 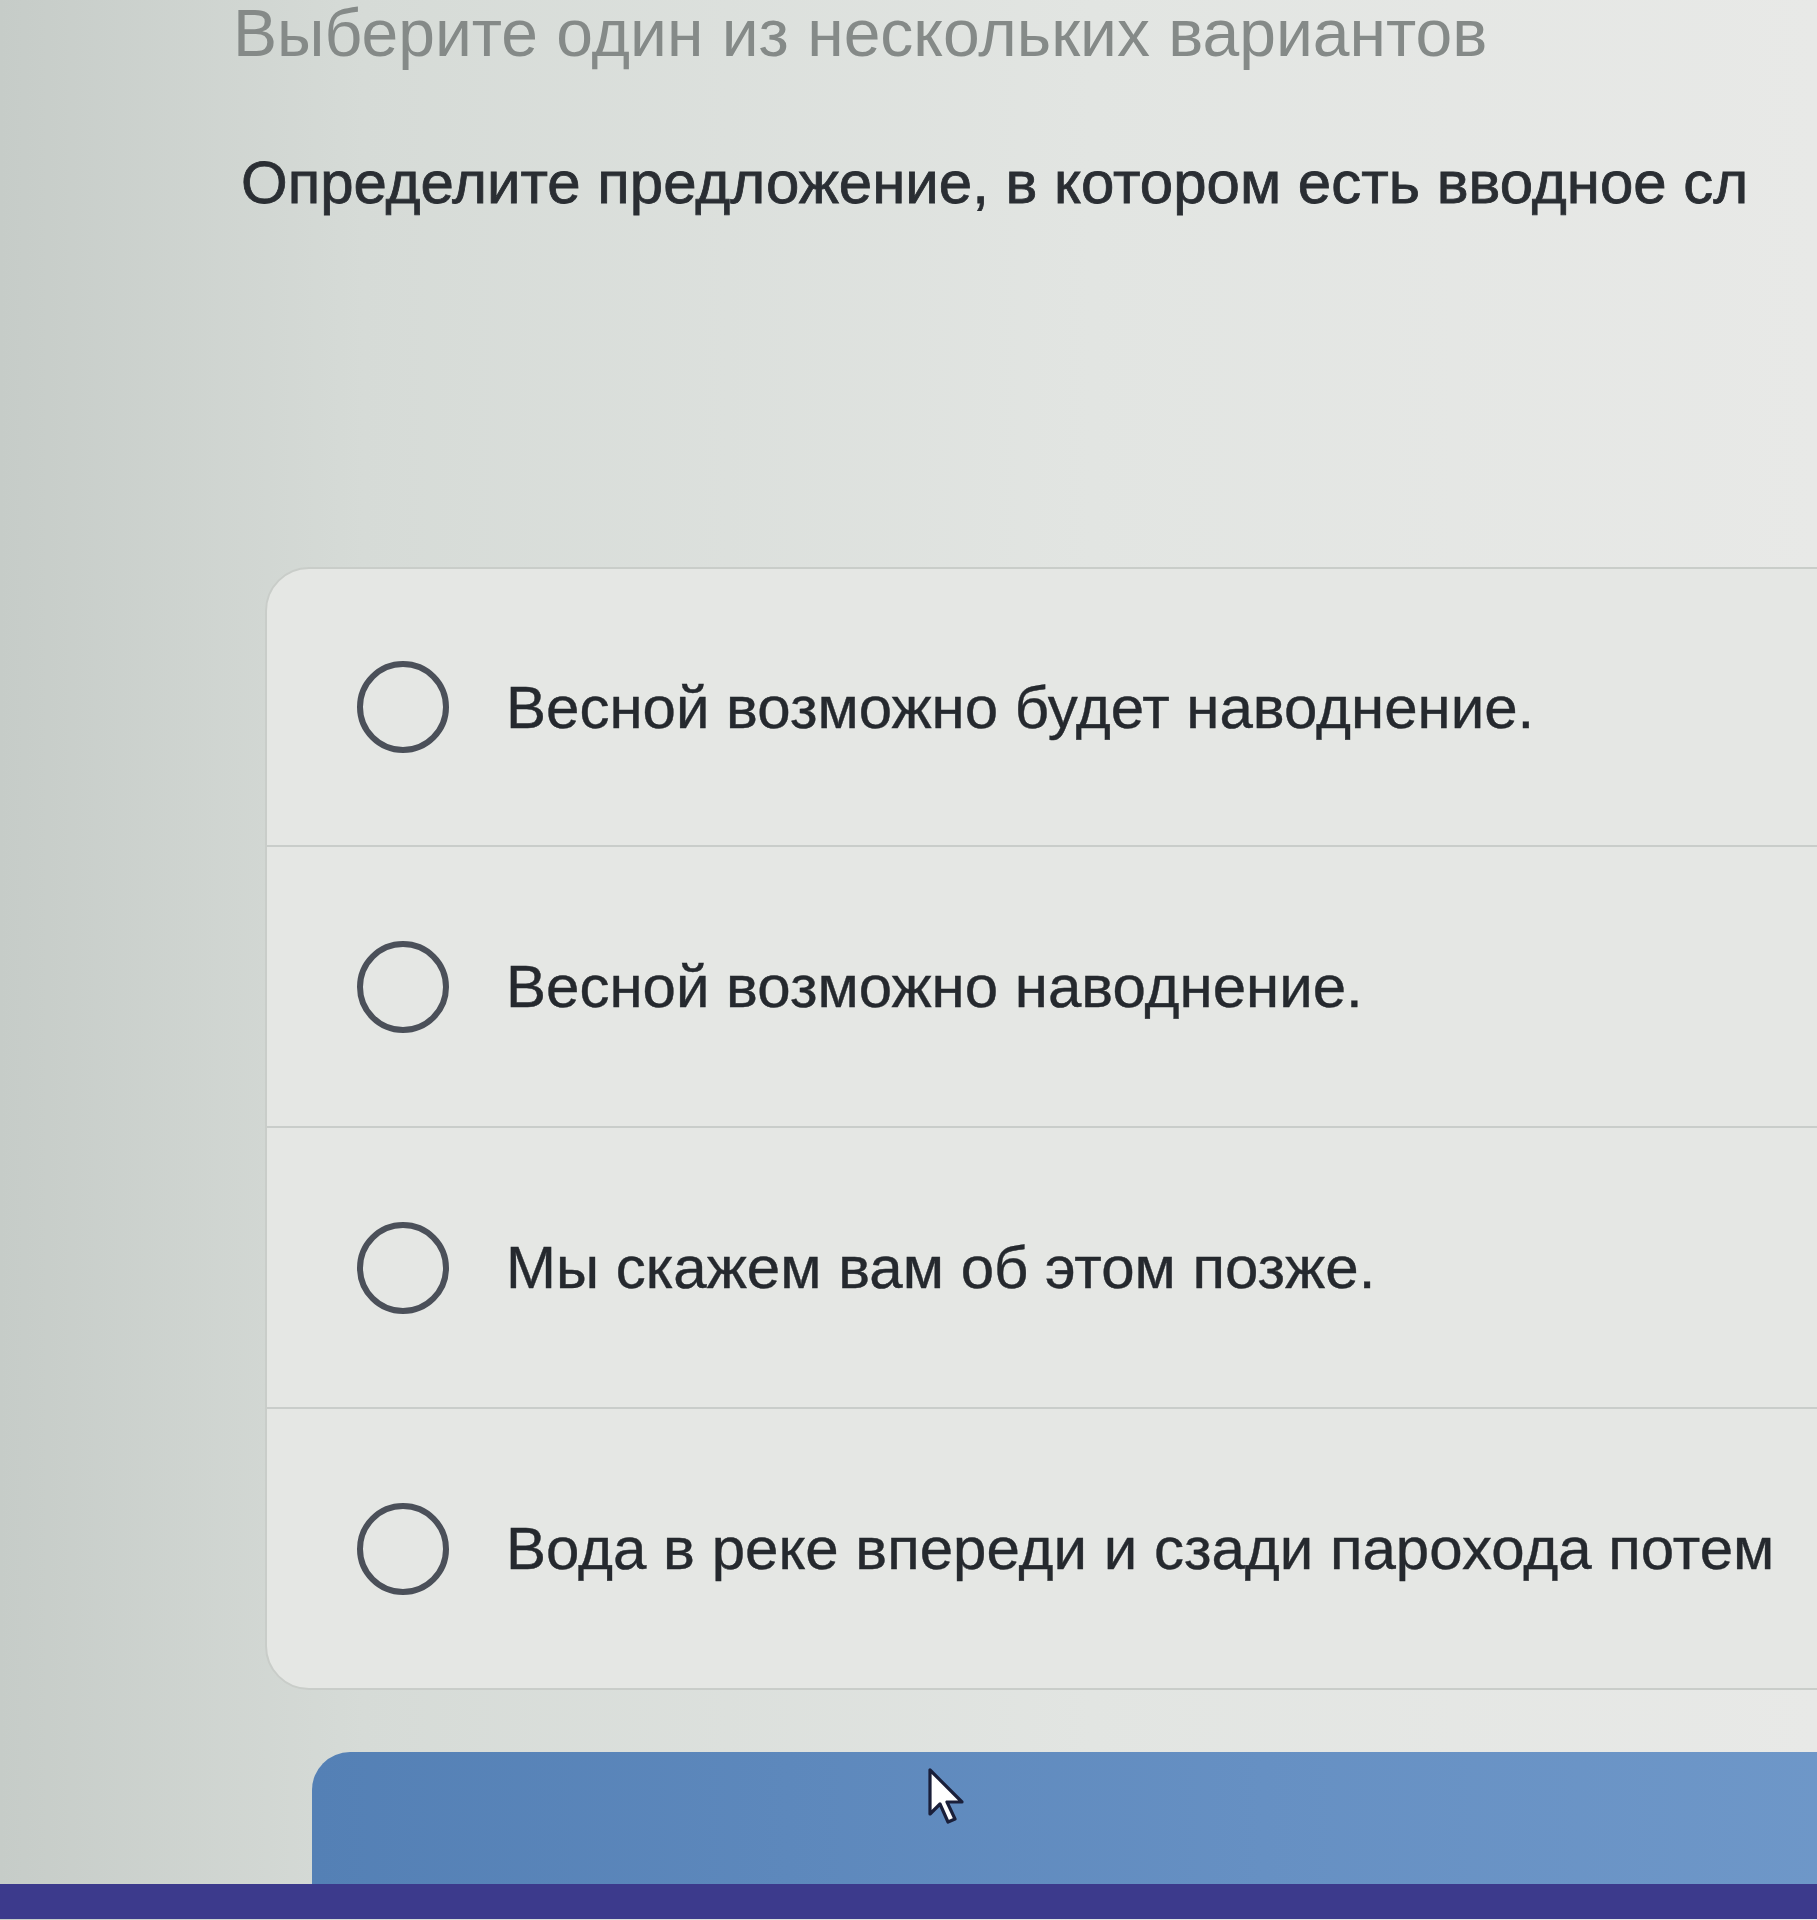 What do you see at coordinates (995, 182) in the screenshot?
I see `question-text: Определите предложение, в котором есть вводное сл` at bounding box center [995, 182].